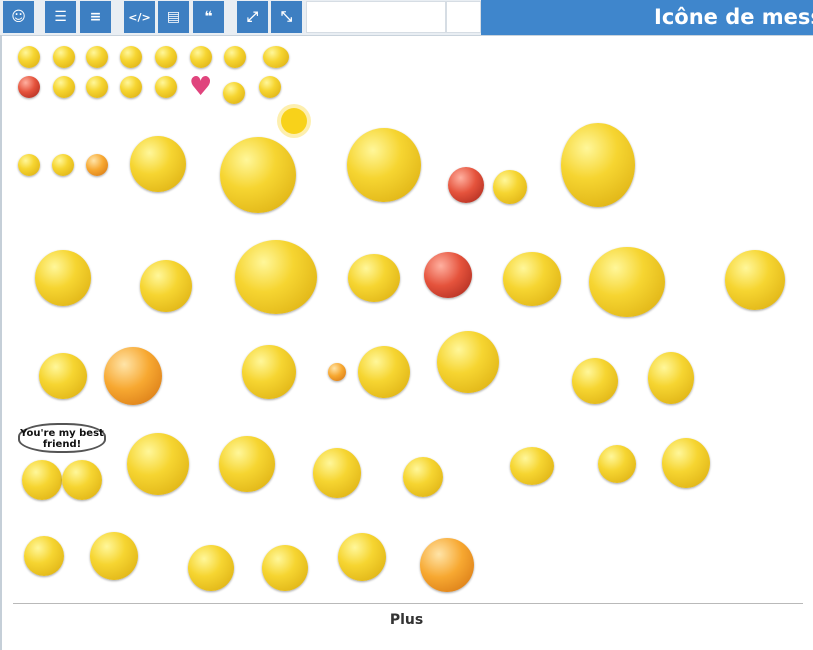 This screenshot has height=650, width=813. Describe the element at coordinates (294, 121) in the screenshot. I see `sun-icon` at that location.